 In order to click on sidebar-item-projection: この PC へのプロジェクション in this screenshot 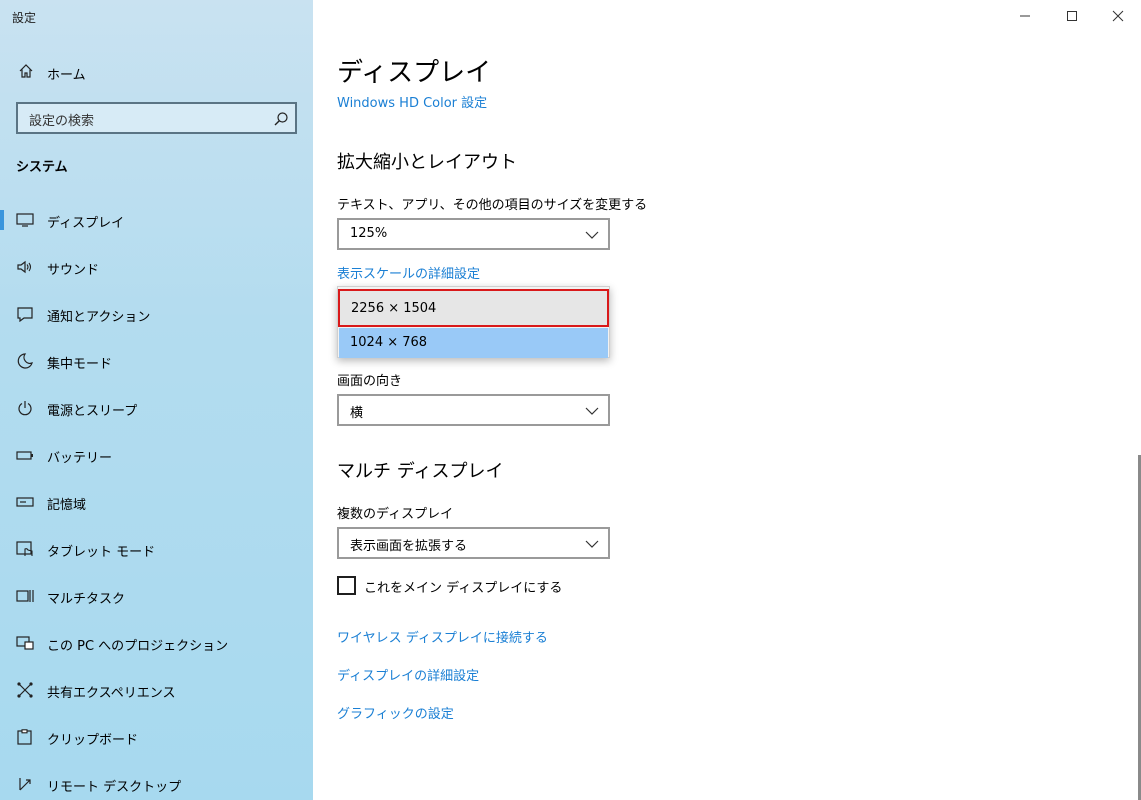, I will do `click(156, 643)`.